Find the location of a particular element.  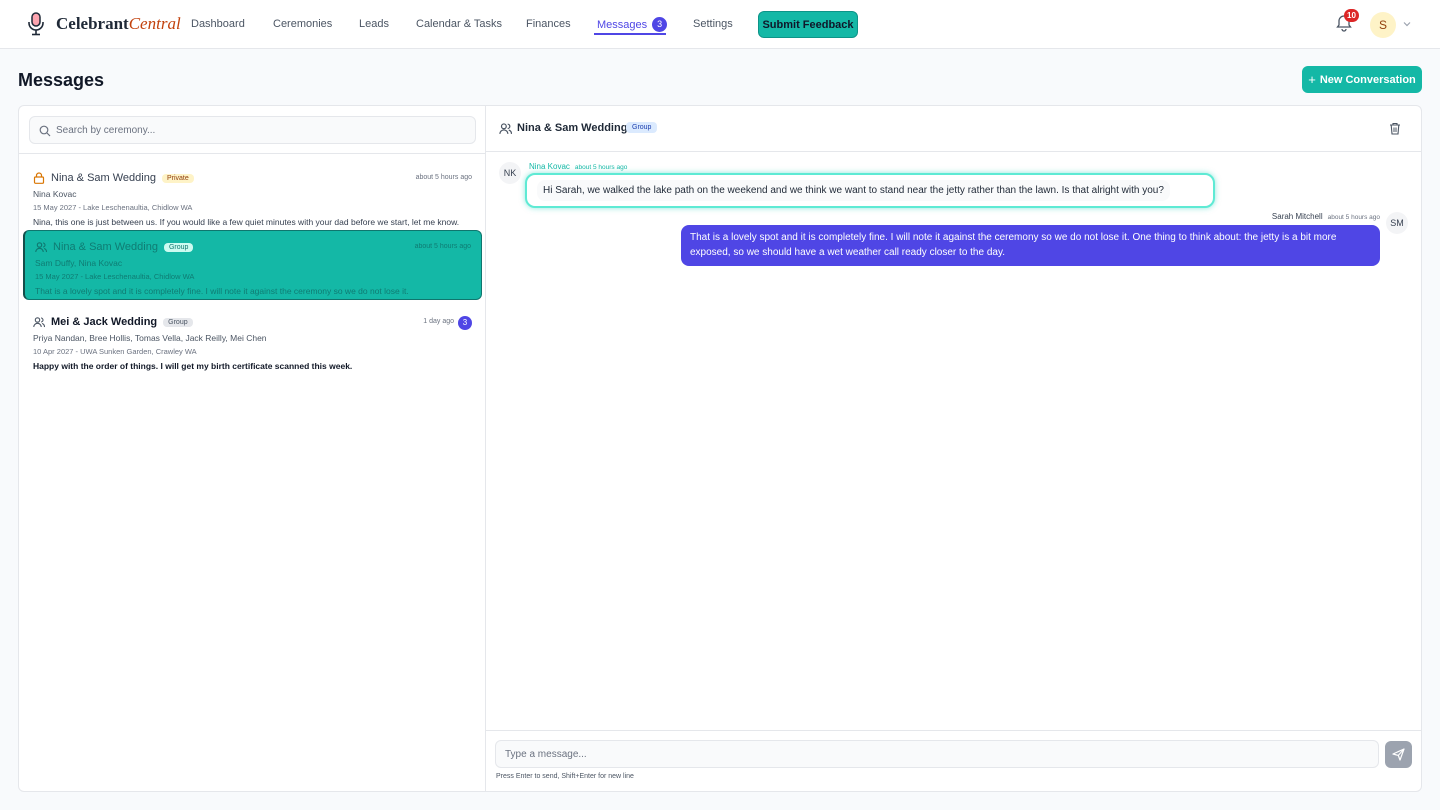

search-icon is located at coordinates (45, 131).